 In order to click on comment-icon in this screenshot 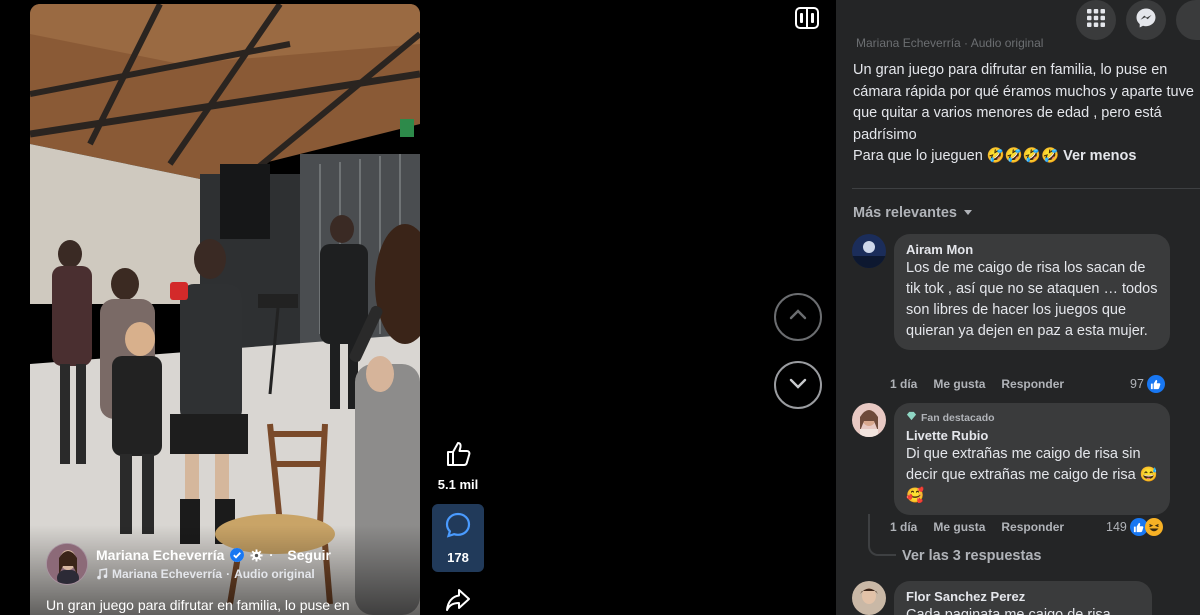, I will do `click(458, 527)`.